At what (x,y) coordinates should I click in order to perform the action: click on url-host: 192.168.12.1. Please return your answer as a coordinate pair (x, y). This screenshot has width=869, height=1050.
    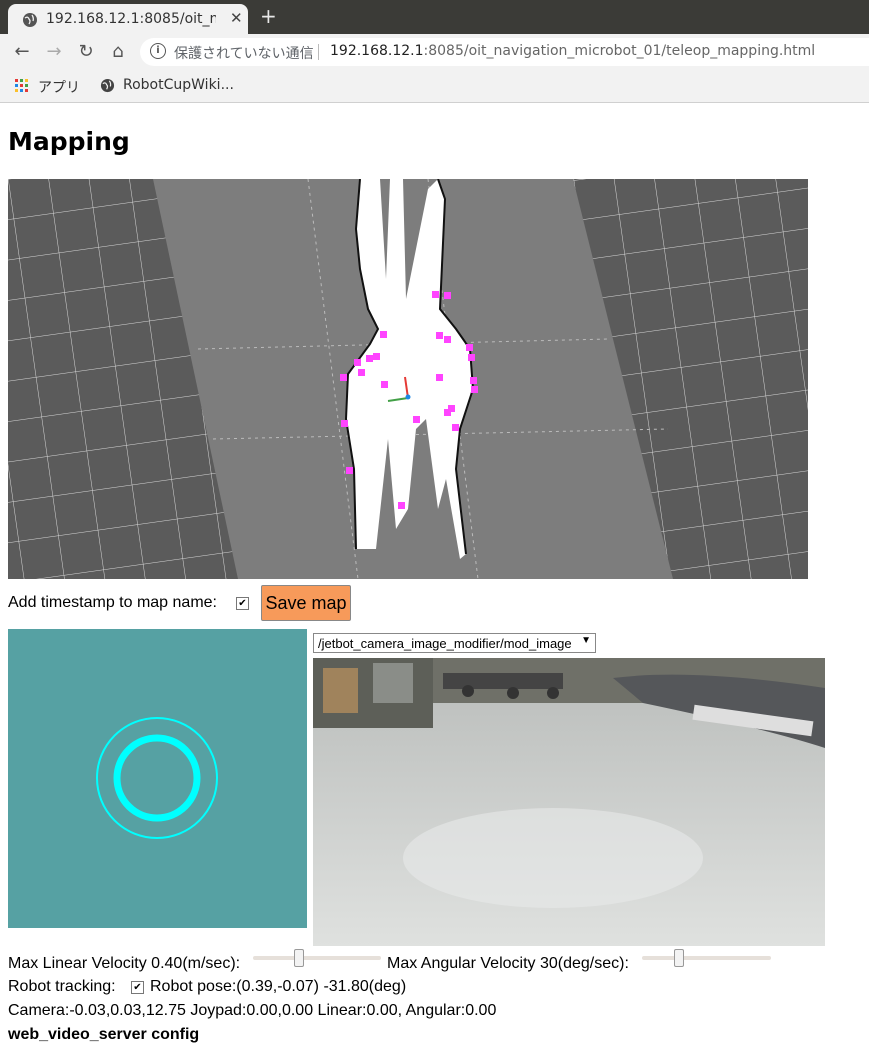
    Looking at the image, I should click on (377, 51).